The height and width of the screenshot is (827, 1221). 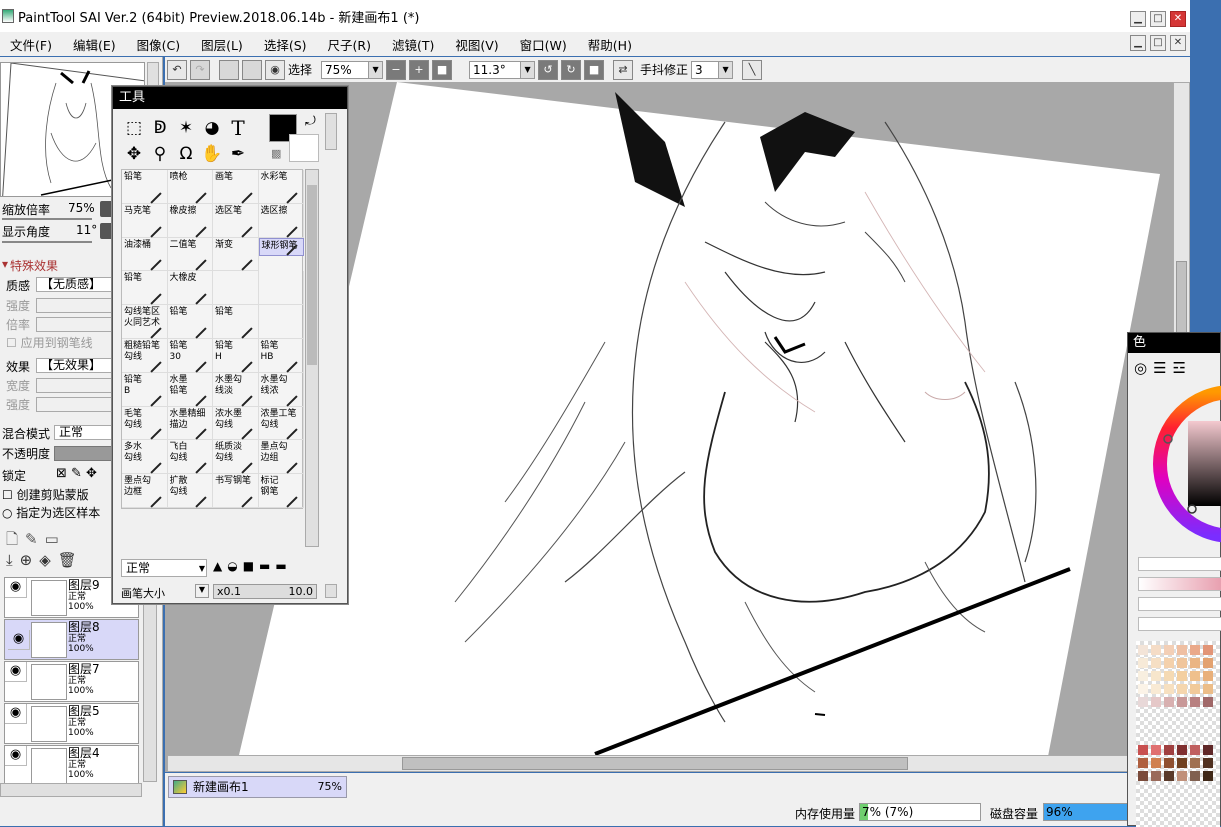 I want to click on layer-actions-icons: ⤓⊕◈🗑, so click(x=45, y=560).